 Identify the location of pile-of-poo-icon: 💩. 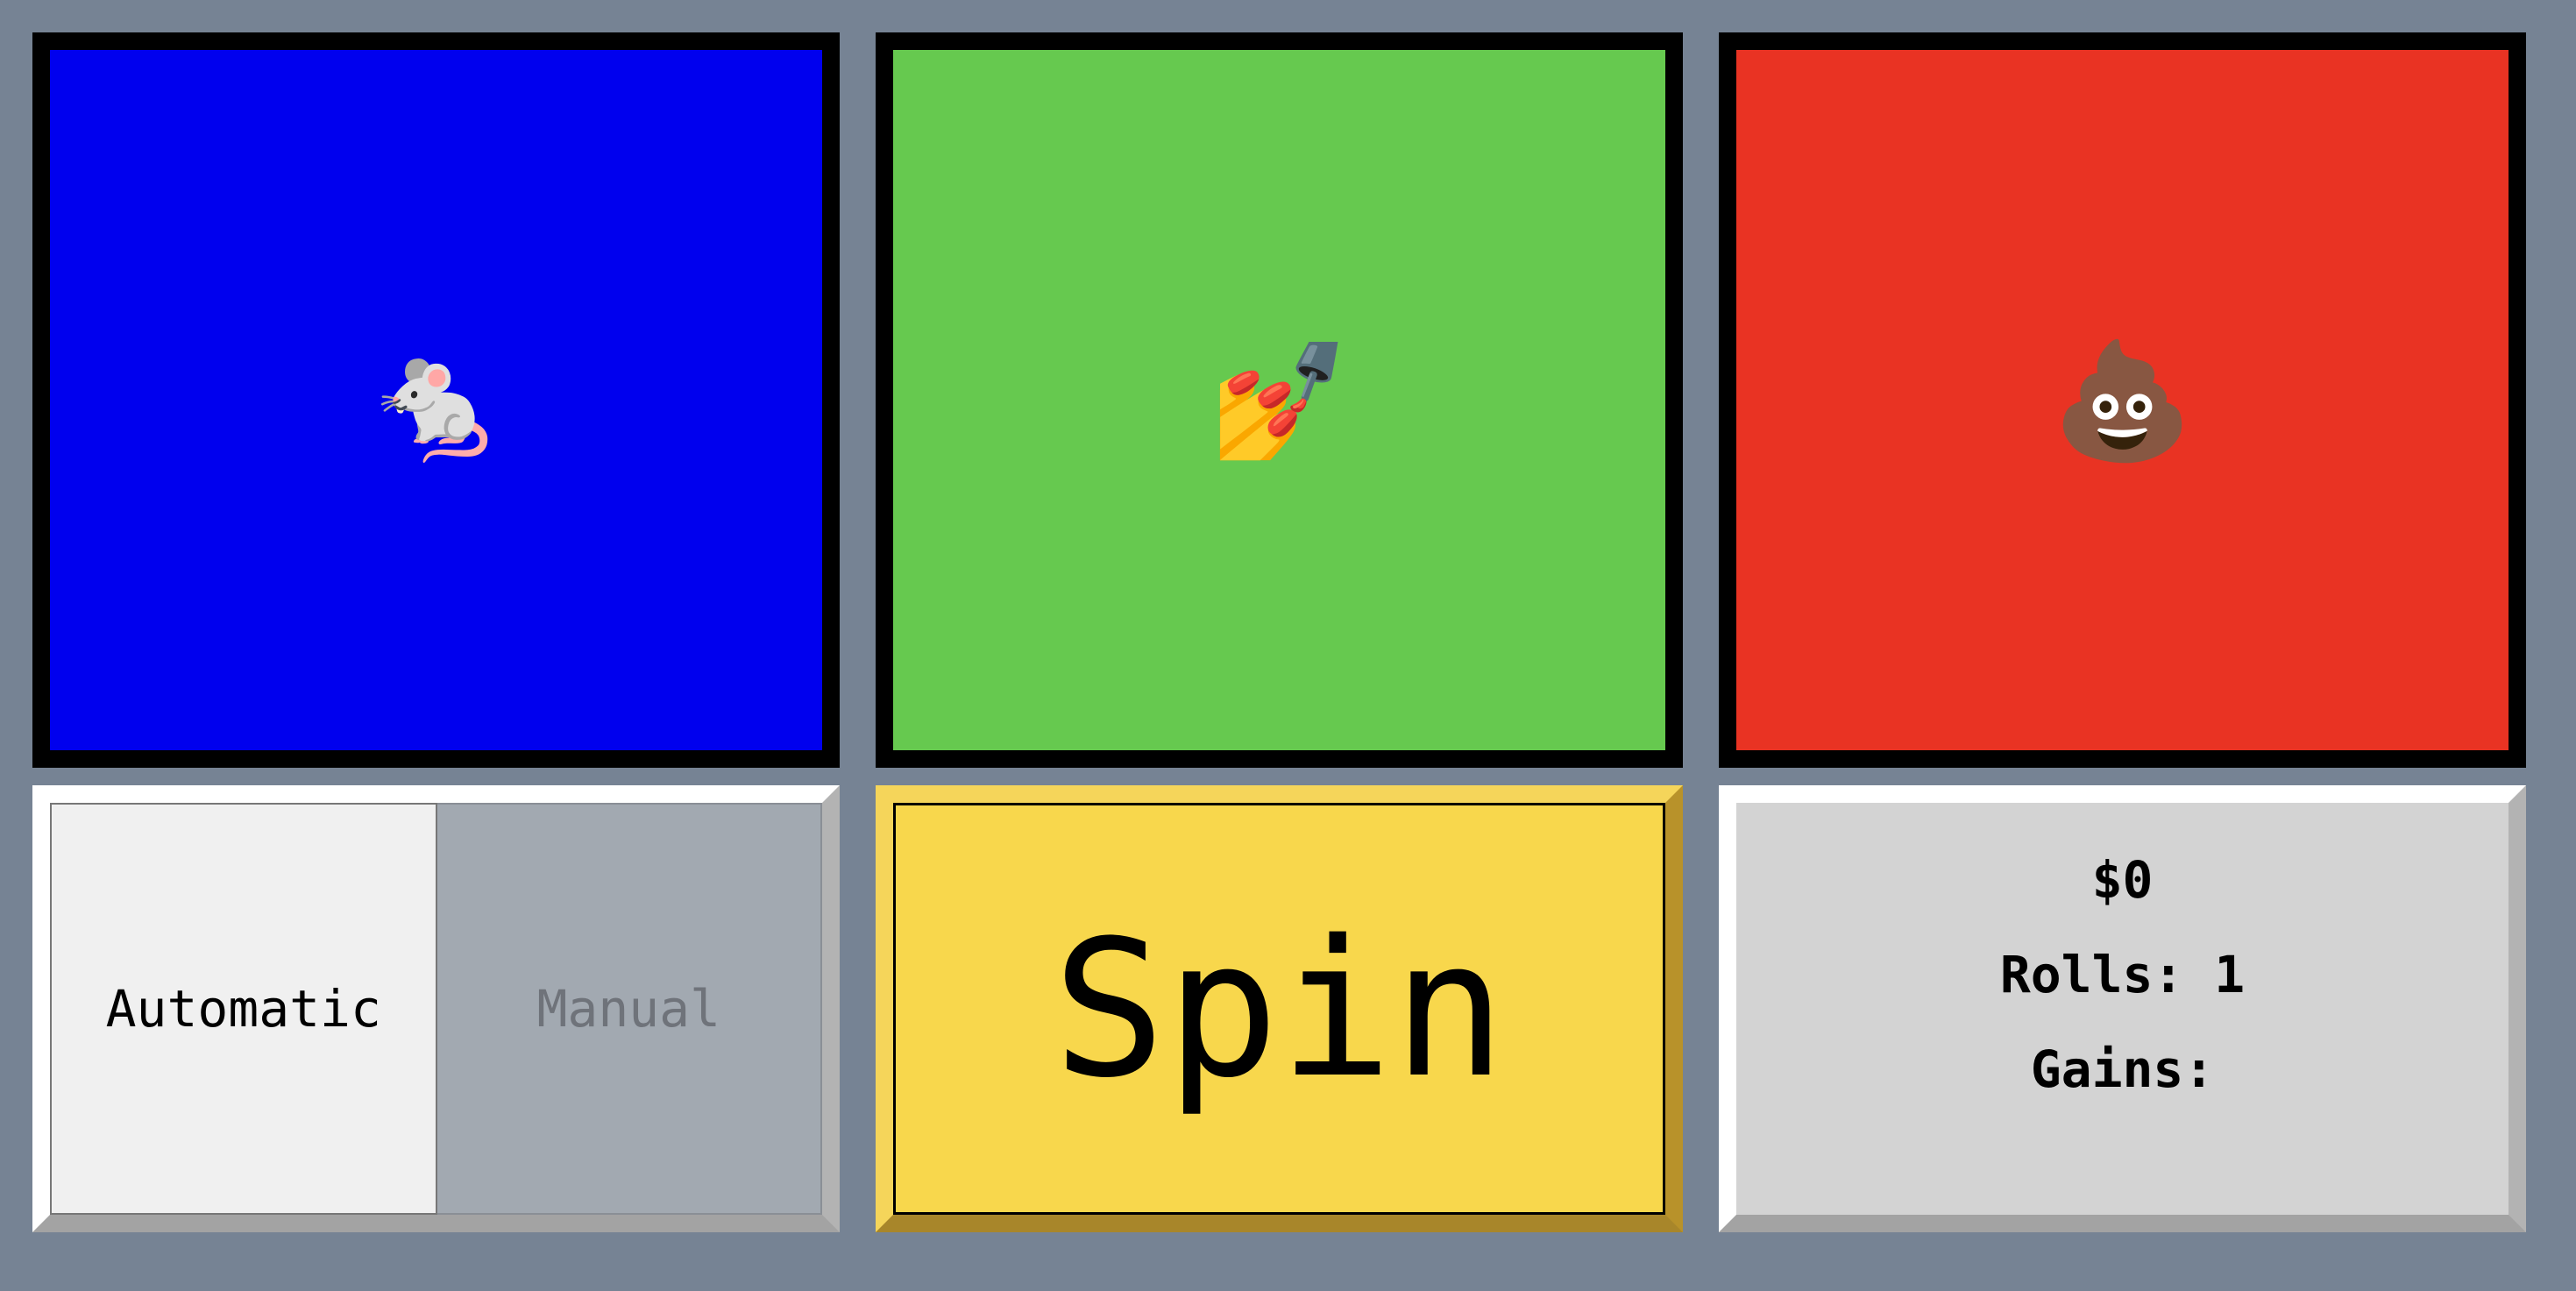
(2122, 400).